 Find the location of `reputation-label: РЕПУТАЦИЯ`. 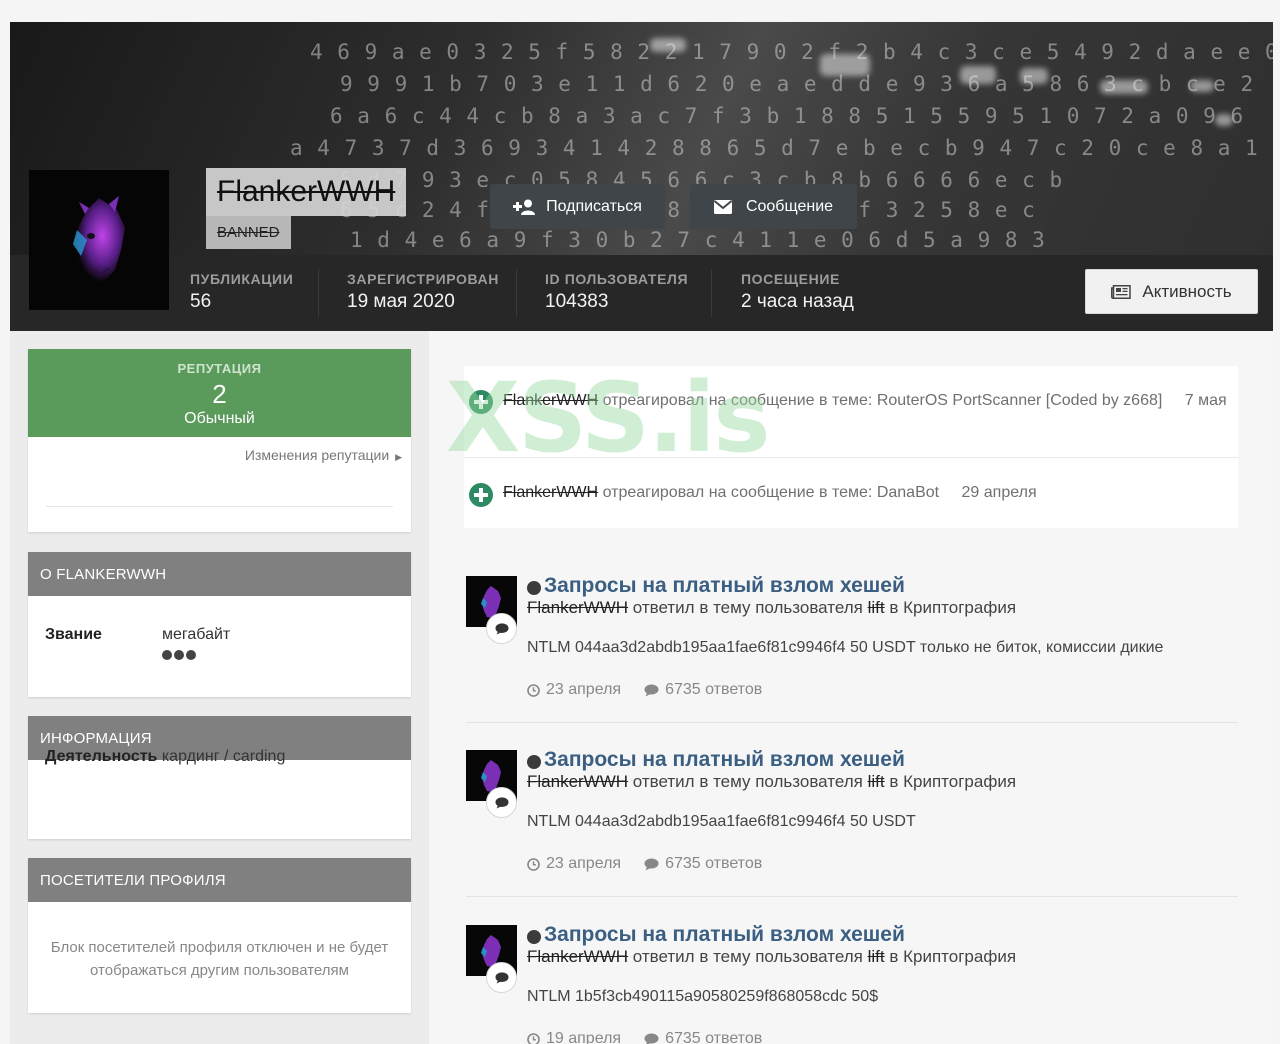

reputation-label: РЕПУТАЦИЯ is located at coordinates (219, 368).